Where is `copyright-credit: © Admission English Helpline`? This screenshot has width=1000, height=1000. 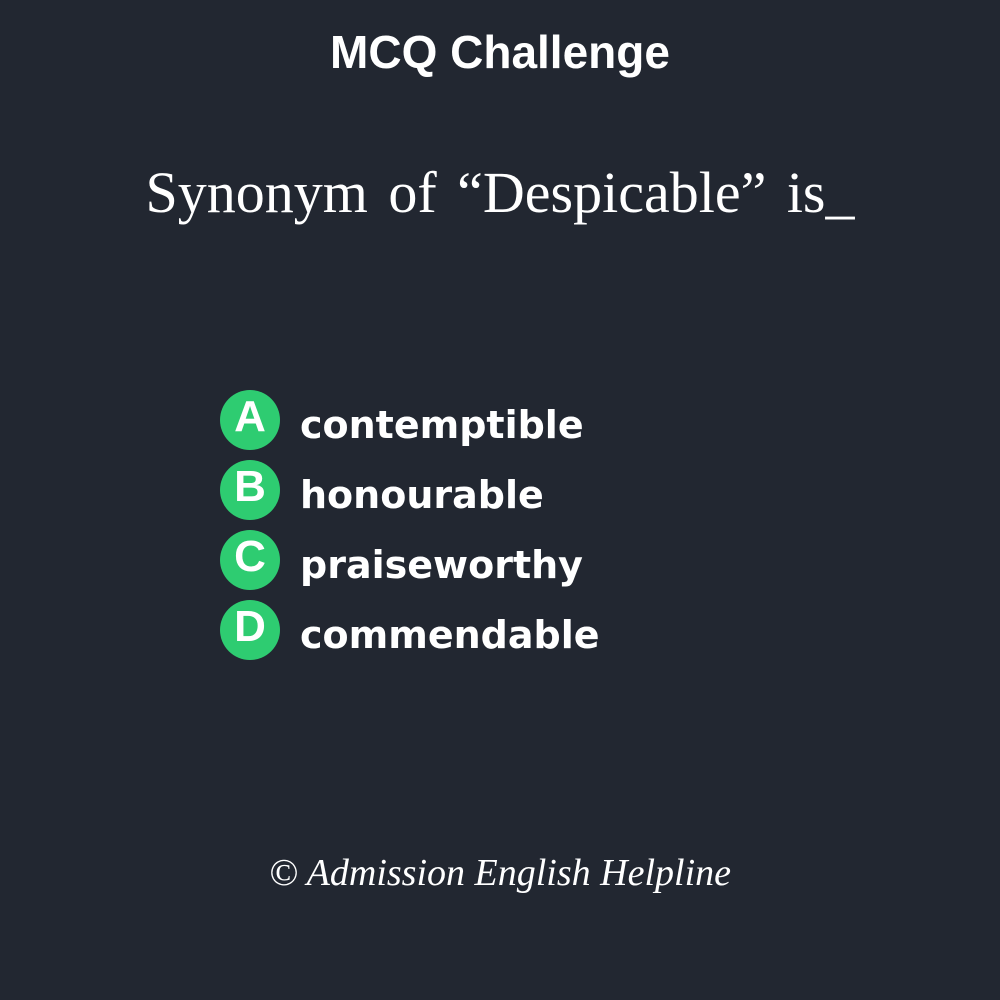
copyright-credit: © Admission English Helpline is located at coordinates (500, 873).